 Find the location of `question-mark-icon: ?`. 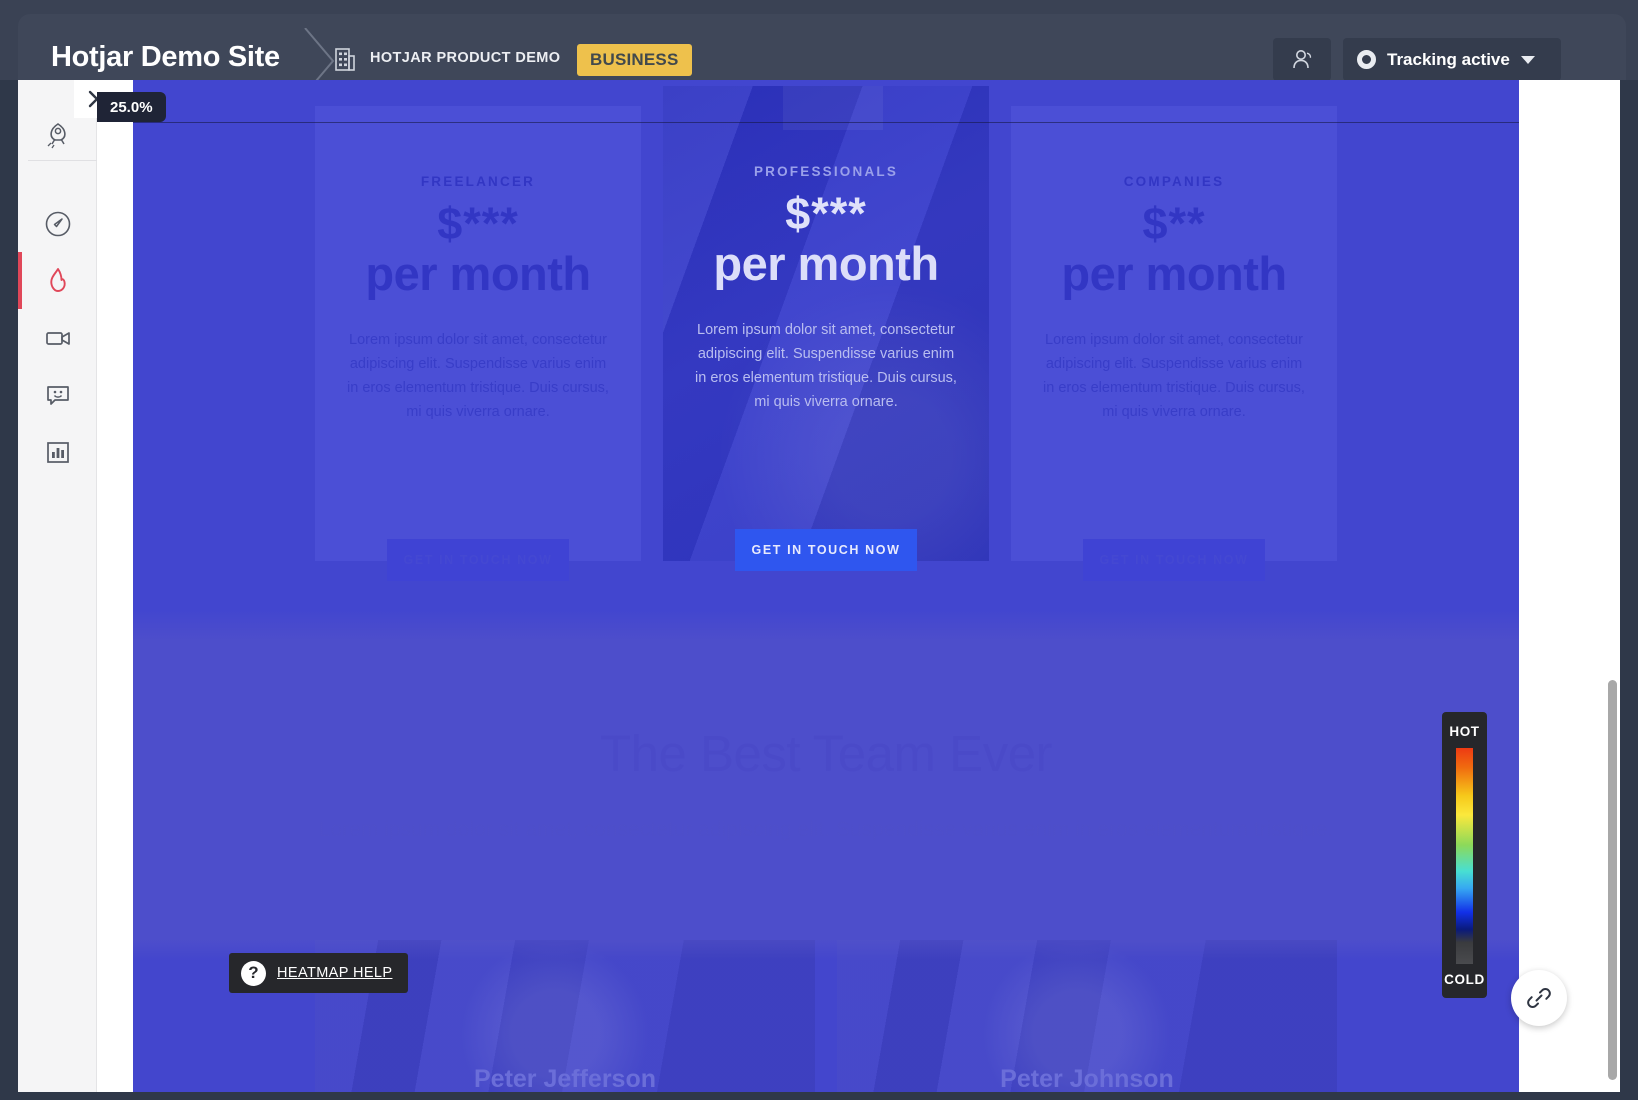

question-mark-icon: ? is located at coordinates (253, 973).